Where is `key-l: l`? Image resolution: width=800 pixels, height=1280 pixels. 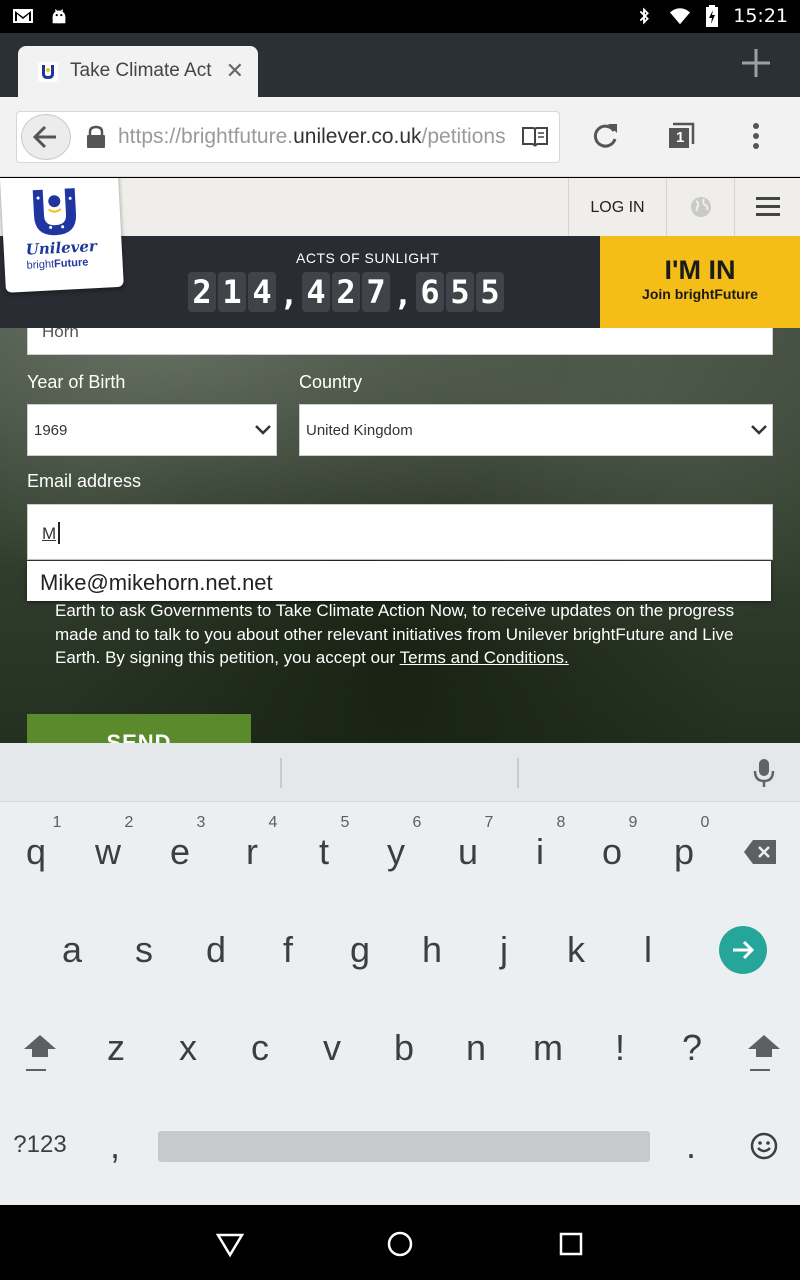
key-l: l is located at coordinates (648, 950).